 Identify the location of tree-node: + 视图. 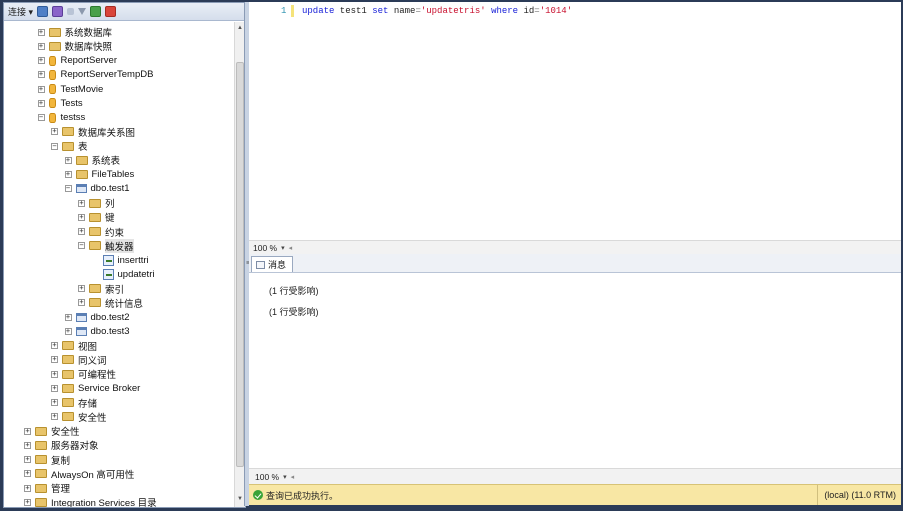
(74, 346).